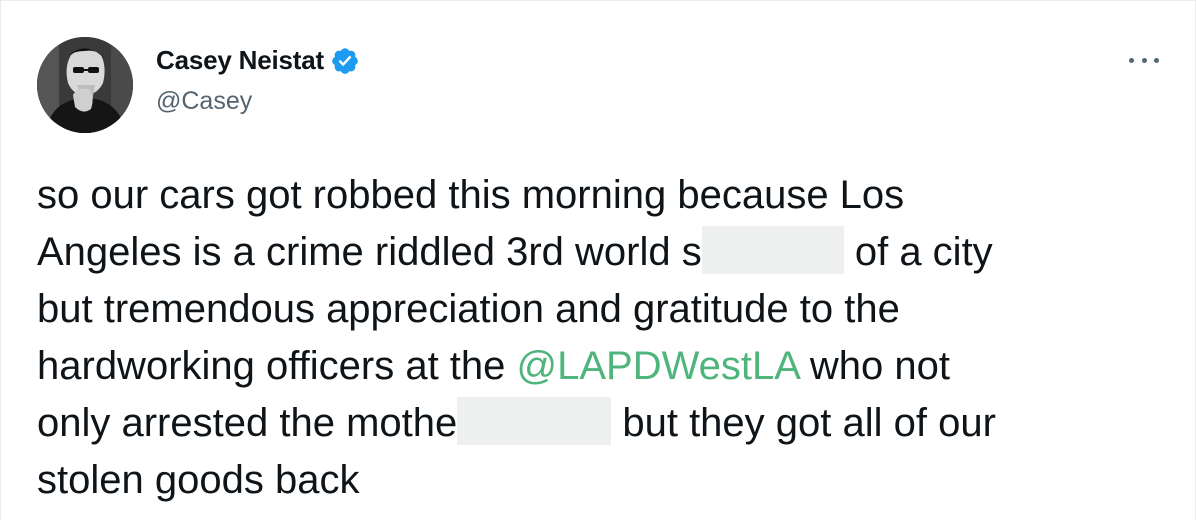 This screenshot has width=1196, height=520. Describe the element at coordinates (803, 423) in the screenshot. I see `tweet-text-segment: but they got all of our` at that location.